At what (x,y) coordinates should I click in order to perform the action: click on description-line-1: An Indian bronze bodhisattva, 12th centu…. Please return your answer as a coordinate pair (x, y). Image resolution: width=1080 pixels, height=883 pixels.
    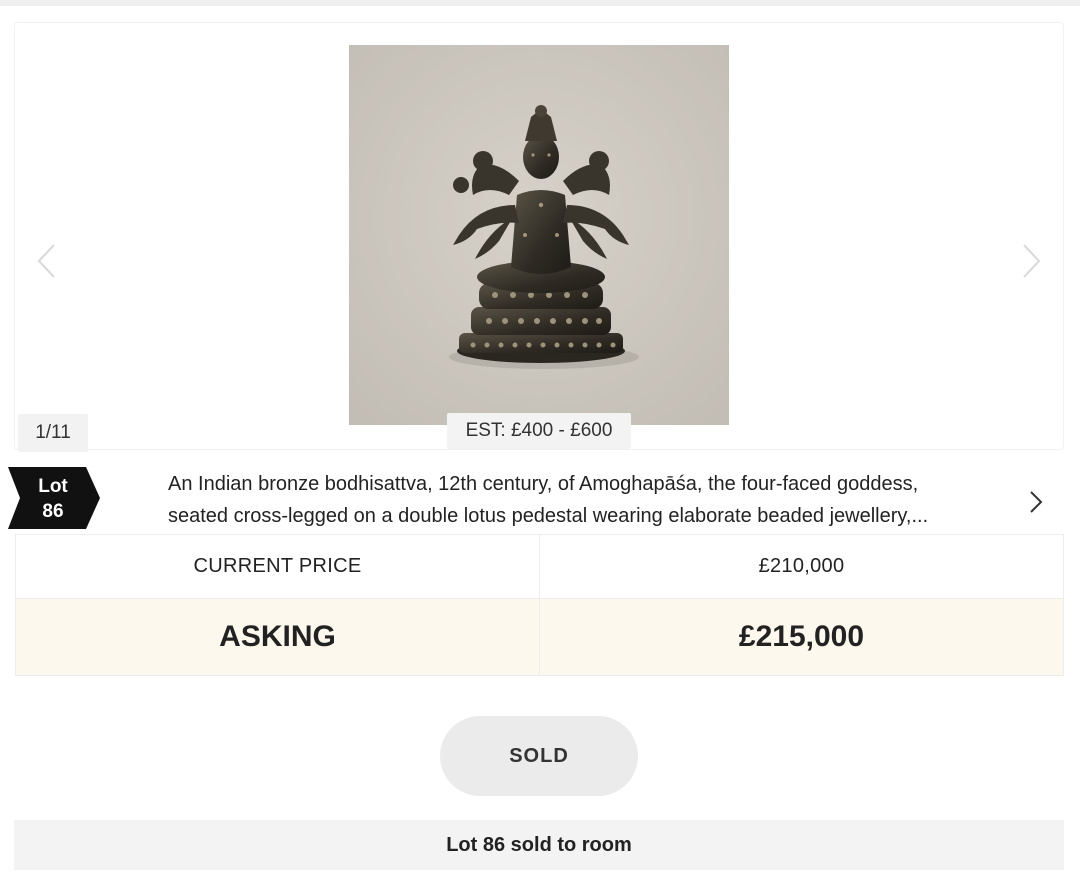
    Looking at the image, I should click on (543, 484).